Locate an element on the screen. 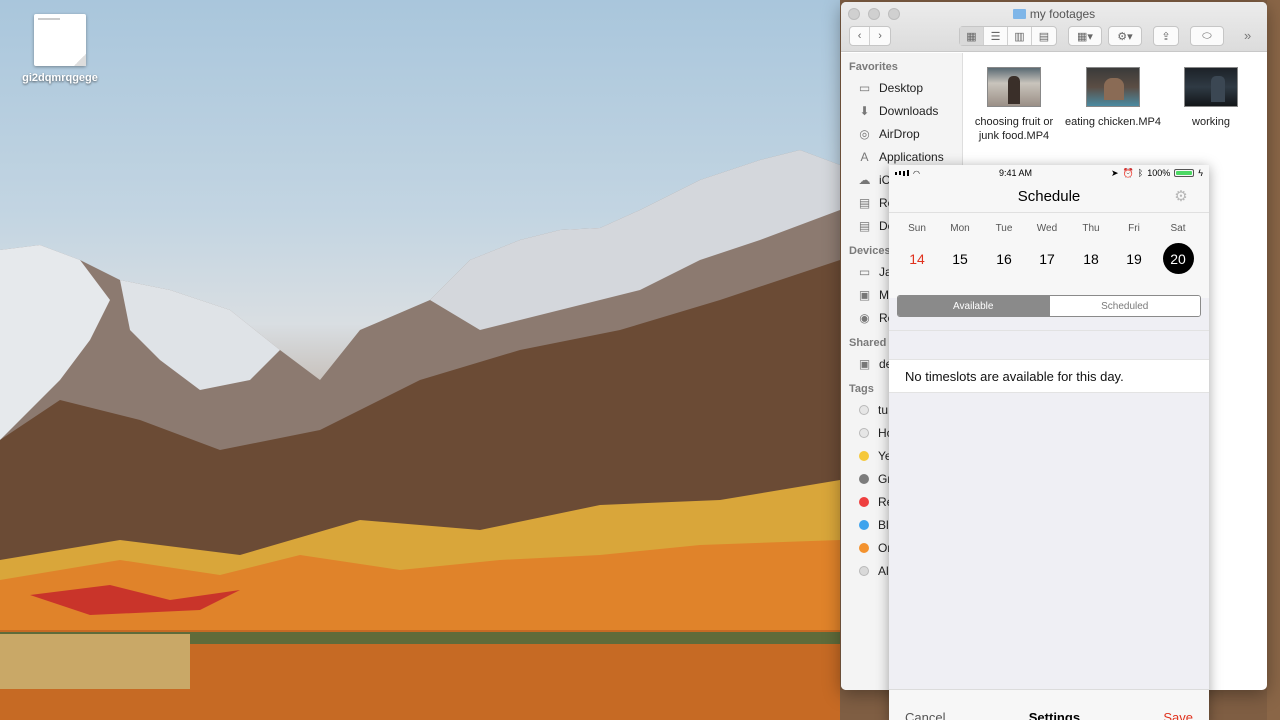 This screenshot has width=1280, height=720. icloud-icon: ☁ is located at coordinates (864, 179).